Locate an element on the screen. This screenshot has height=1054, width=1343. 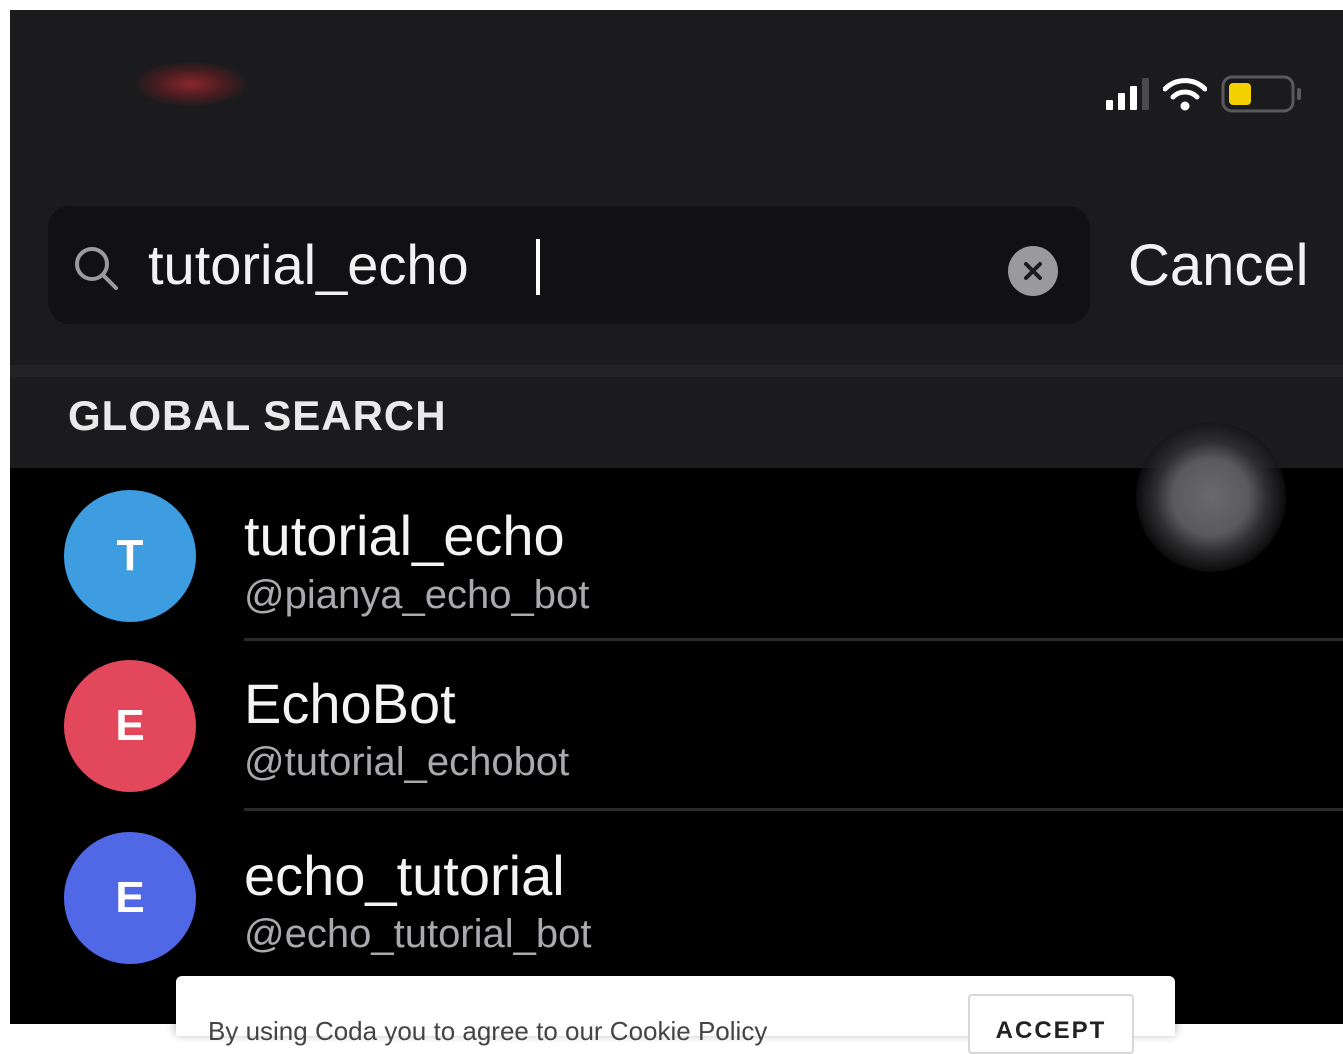
search-input is located at coordinates (568, 264).